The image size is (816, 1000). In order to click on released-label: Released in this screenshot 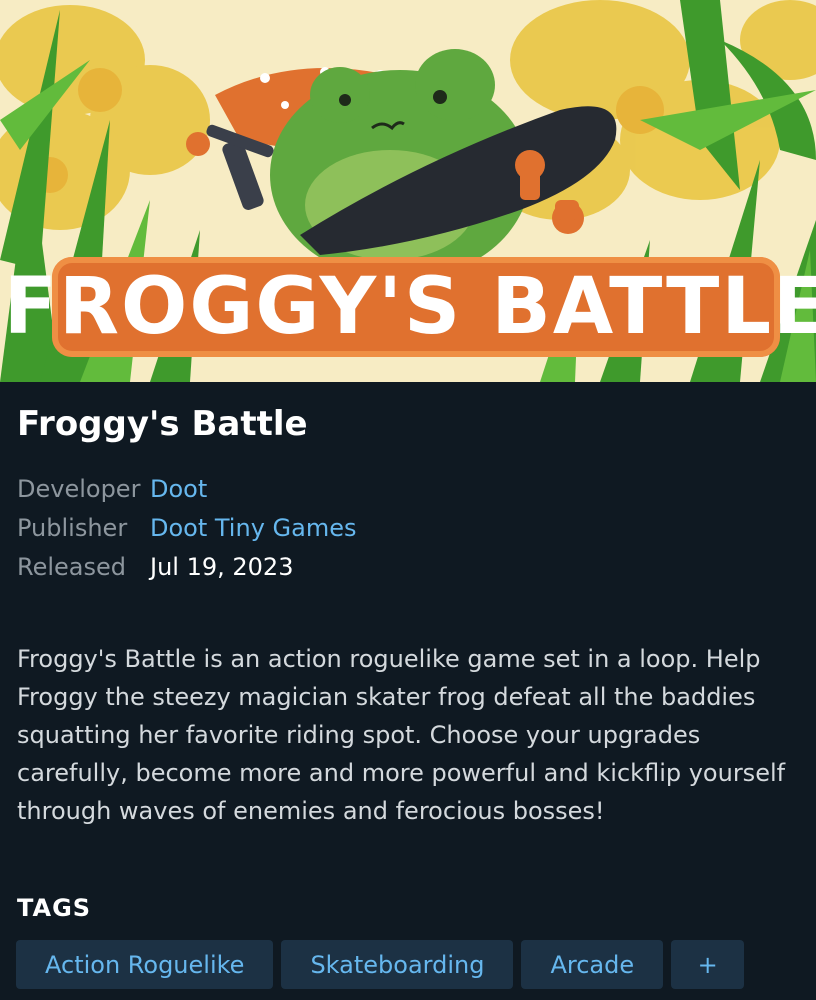, I will do `click(72, 567)`.